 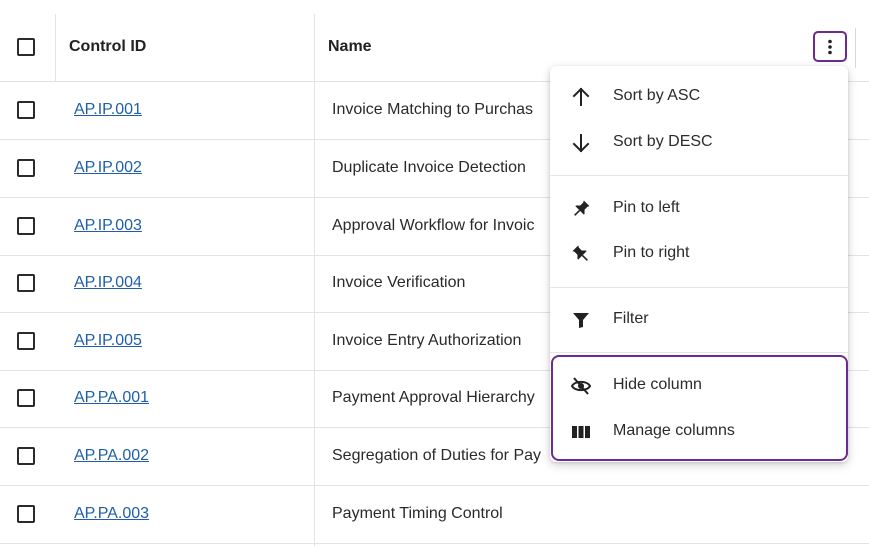 I want to click on highlight-outline, so click(x=699, y=408).